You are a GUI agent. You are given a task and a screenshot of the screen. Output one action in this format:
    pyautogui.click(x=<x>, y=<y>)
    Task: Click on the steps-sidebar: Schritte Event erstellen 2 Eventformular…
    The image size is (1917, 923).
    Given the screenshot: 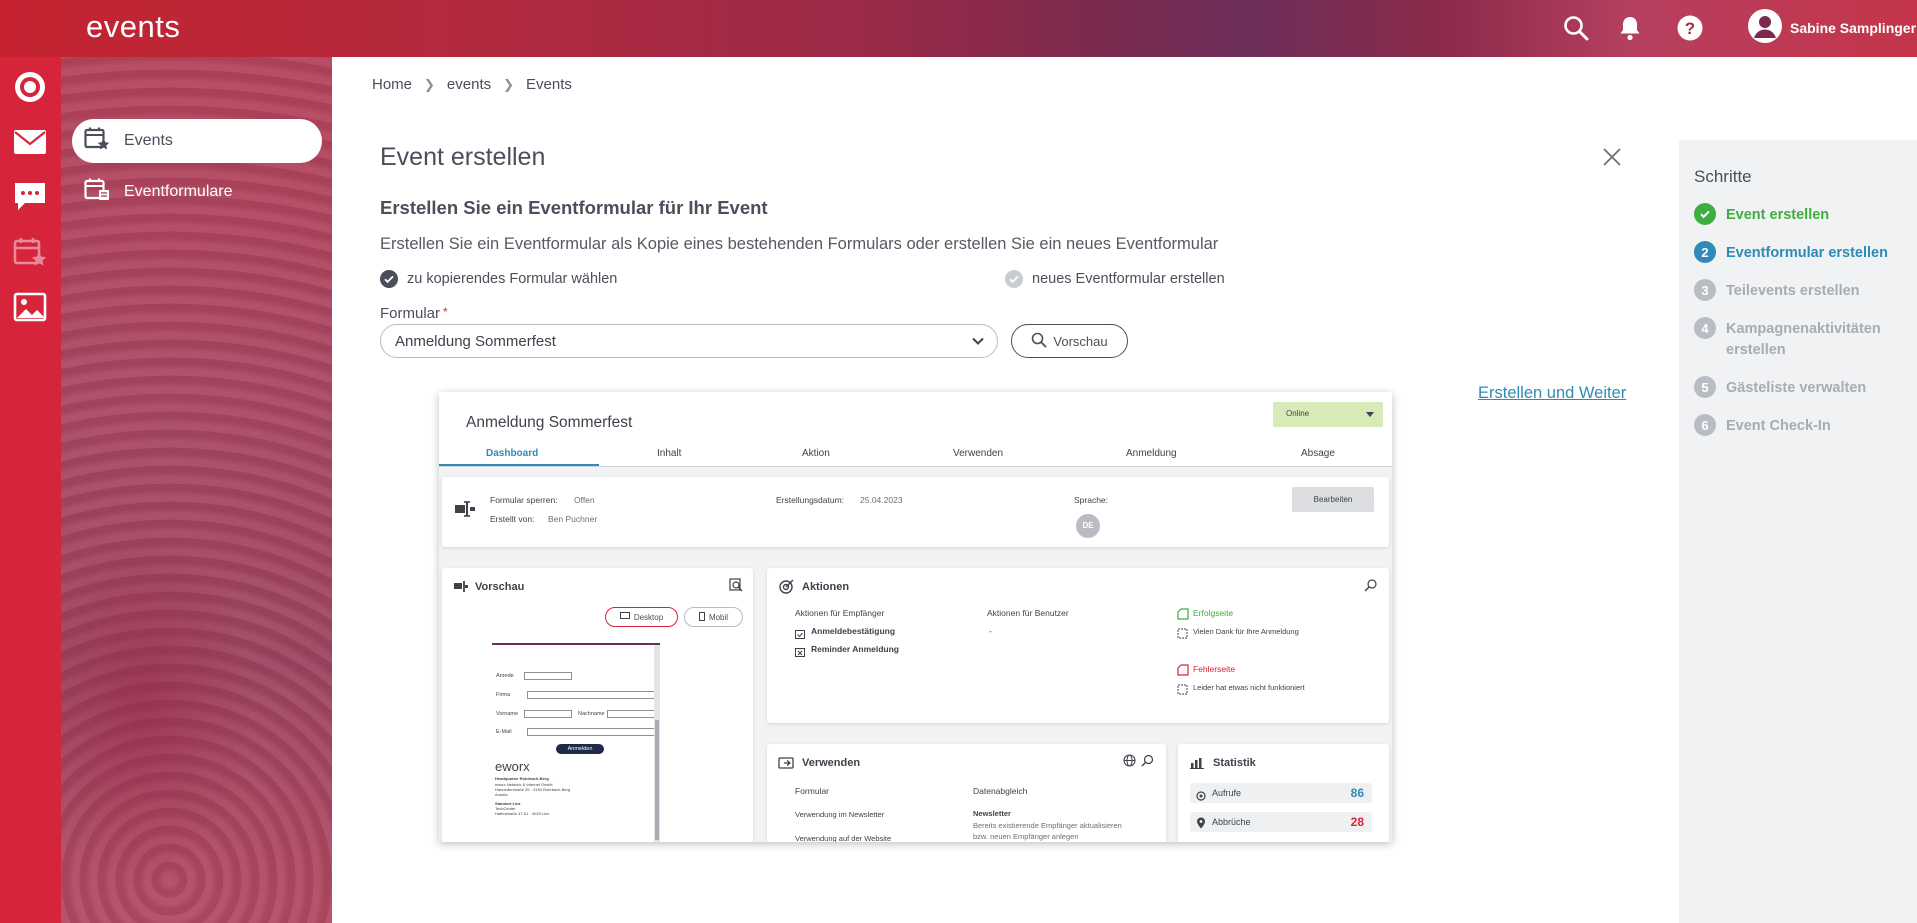 What is the action you would take?
    pyautogui.click(x=1798, y=531)
    